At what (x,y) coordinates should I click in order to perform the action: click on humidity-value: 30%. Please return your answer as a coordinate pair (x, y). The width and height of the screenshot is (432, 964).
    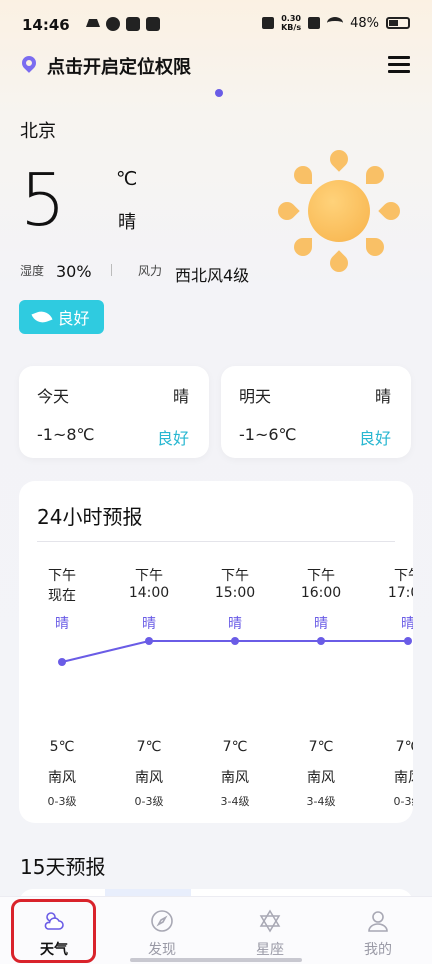
    Looking at the image, I should click on (74, 271).